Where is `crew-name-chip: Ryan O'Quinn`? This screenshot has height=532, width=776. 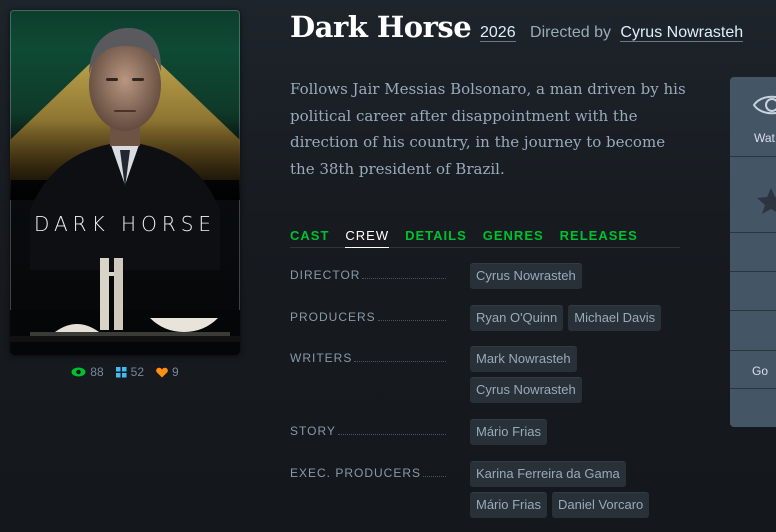 crew-name-chip: Ryan O'Quinn is located at coordinates (517, 318).